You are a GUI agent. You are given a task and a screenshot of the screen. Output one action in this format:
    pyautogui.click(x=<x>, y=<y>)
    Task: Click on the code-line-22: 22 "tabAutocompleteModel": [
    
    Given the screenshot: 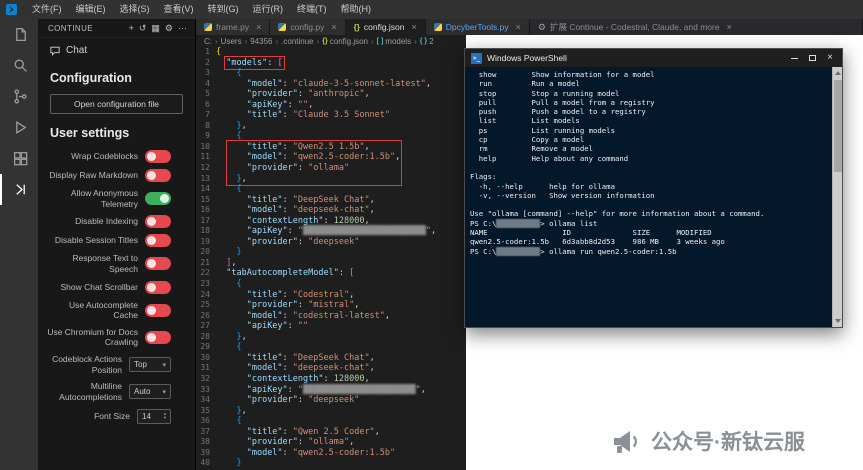 What is the action you would take?
    pyautogui.click(x=331, y=273)
    